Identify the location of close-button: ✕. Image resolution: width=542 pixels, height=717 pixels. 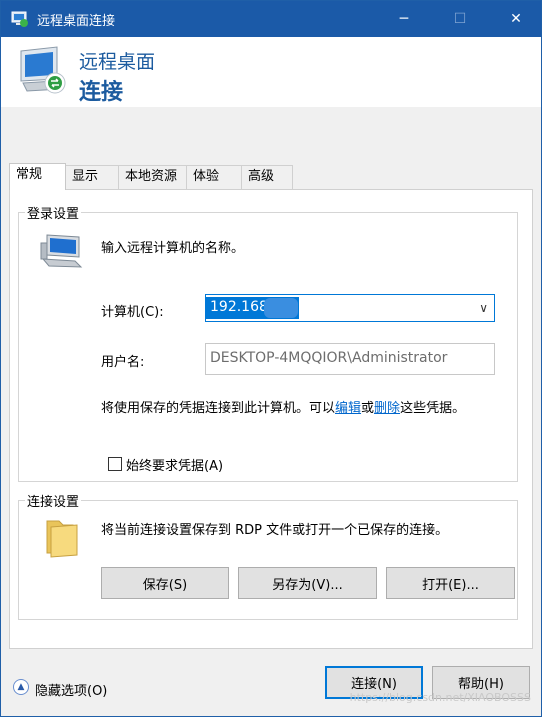
(516, 19).